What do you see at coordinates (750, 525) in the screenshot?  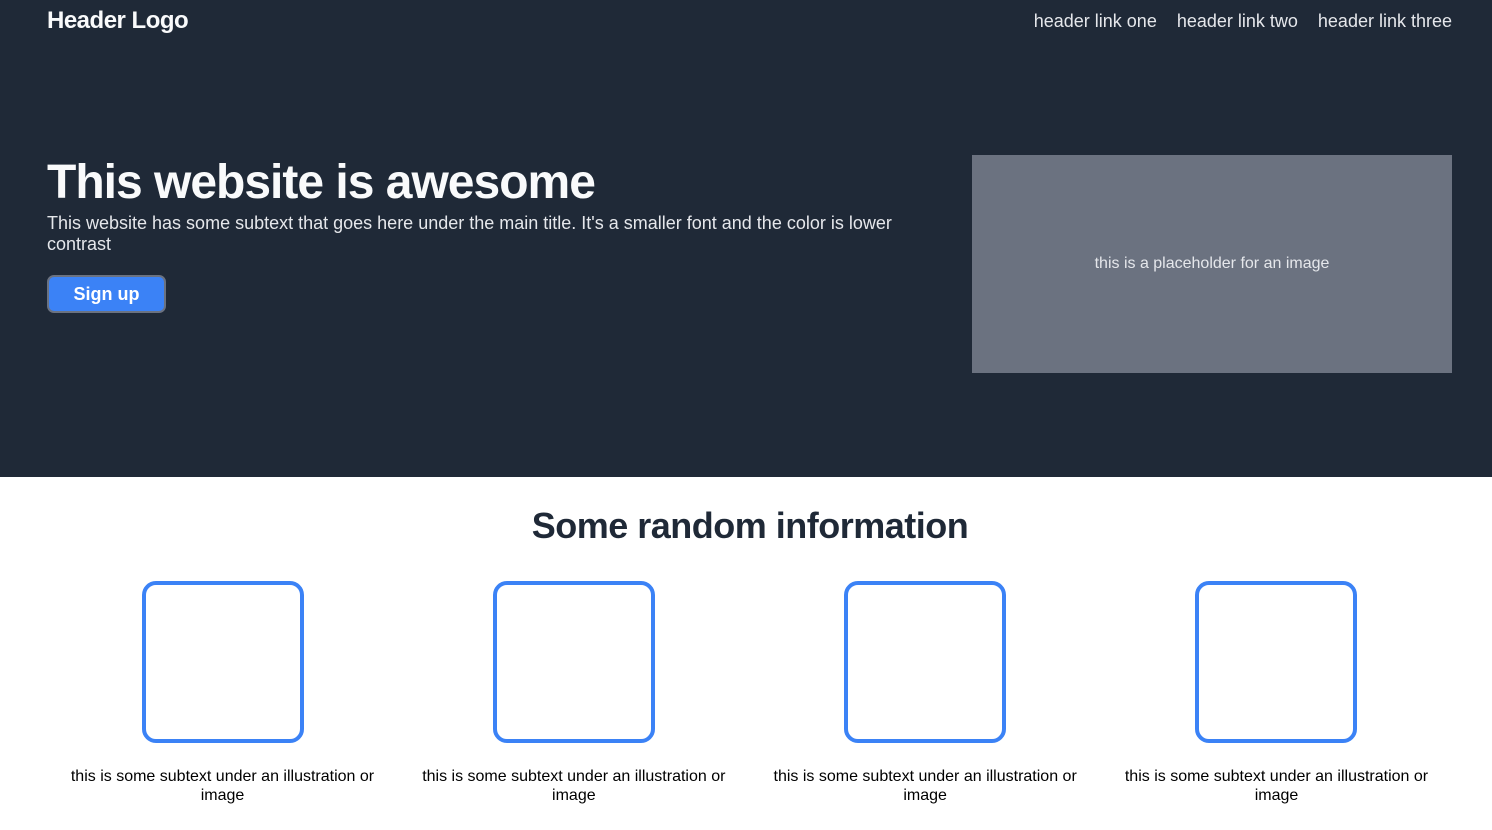 I see `info-section-title: Some random information` at bounding box center [750, 525].